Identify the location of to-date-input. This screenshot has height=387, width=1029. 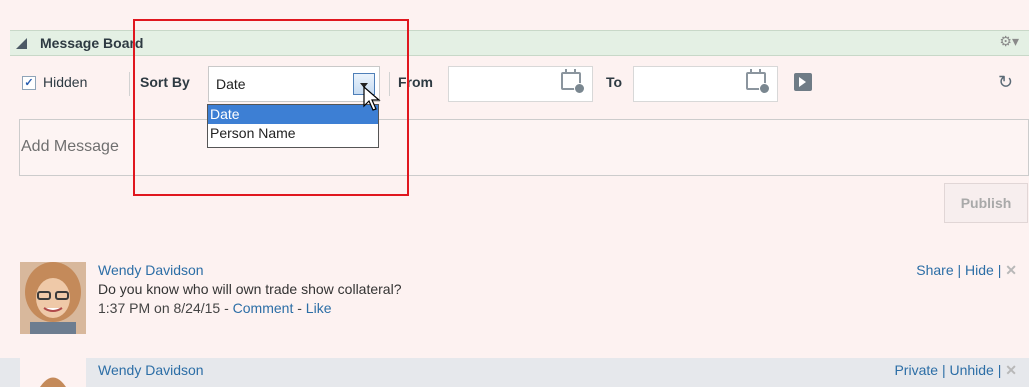
(705, 84).